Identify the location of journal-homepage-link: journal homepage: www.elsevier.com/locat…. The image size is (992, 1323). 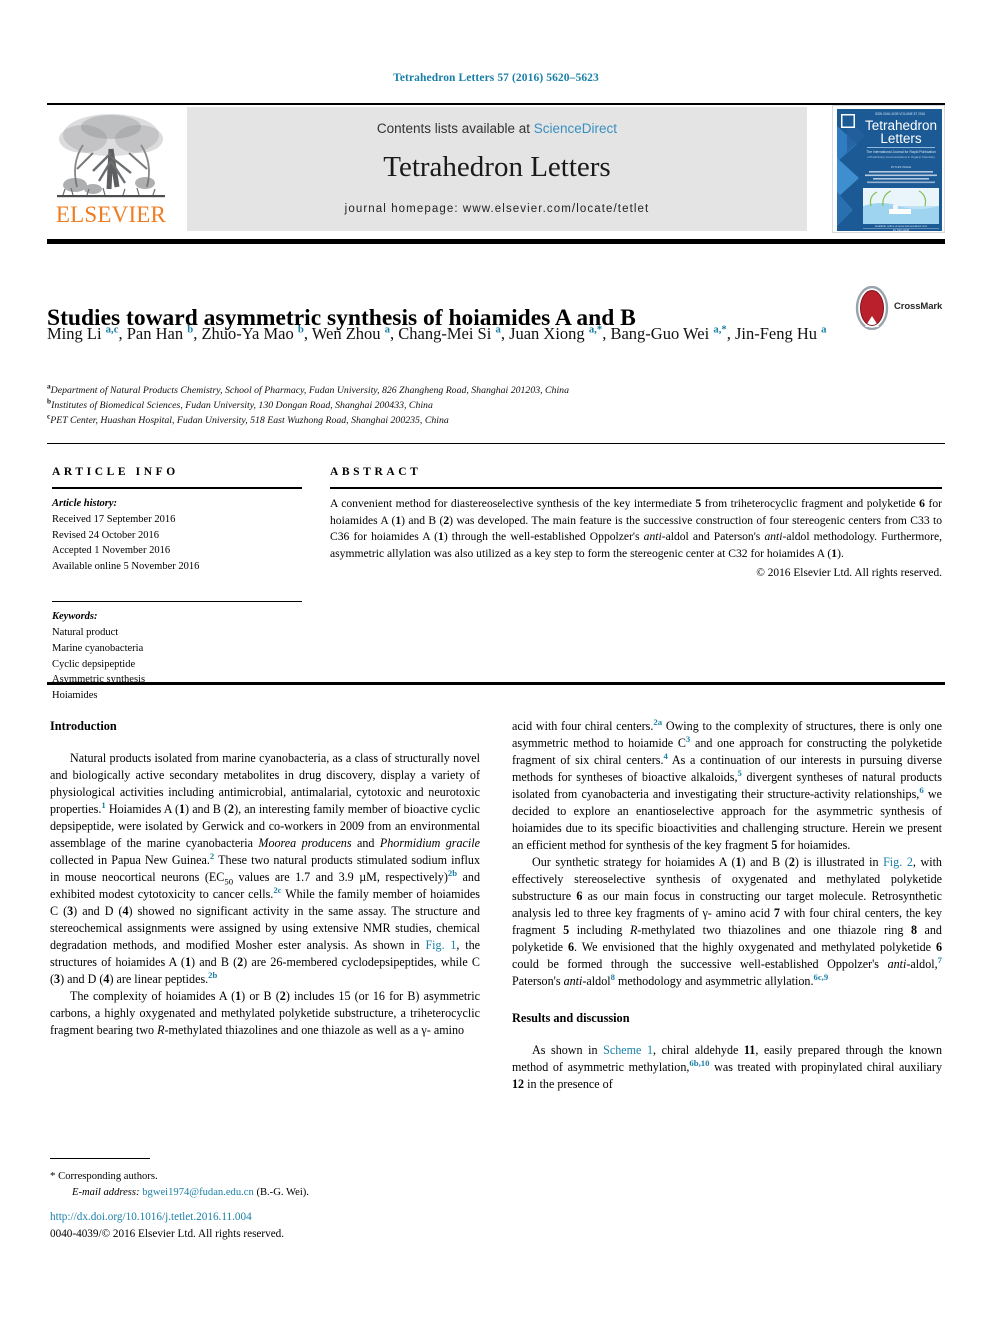
(497, 209).